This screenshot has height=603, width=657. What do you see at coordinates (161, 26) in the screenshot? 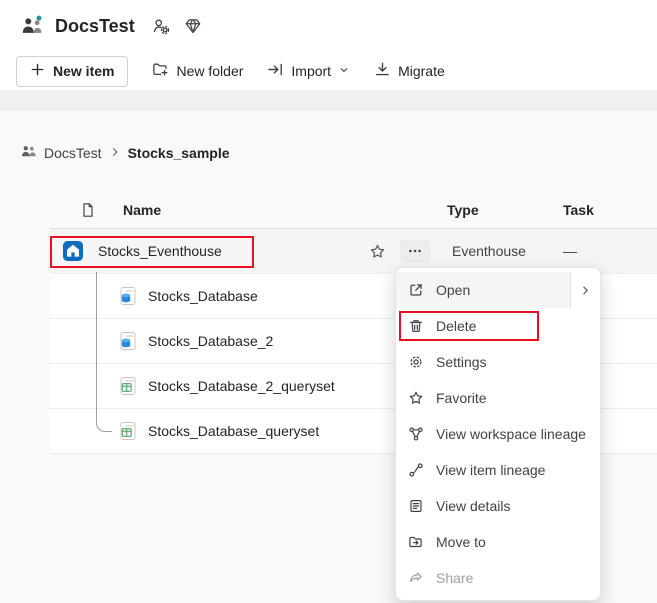
I see `workspace-settings-icon` at bounding box center [161, 26].